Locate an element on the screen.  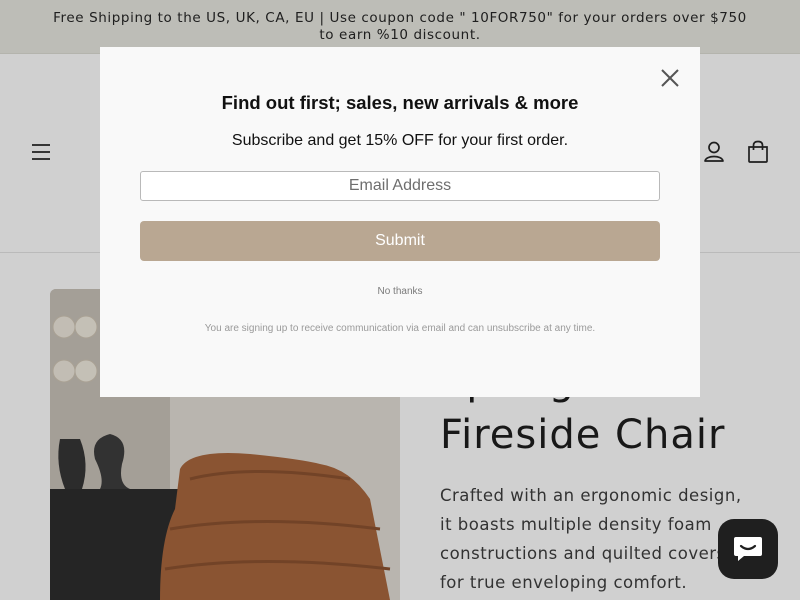
no-thanks-link: No thanks is located at coordinates (400, 291).